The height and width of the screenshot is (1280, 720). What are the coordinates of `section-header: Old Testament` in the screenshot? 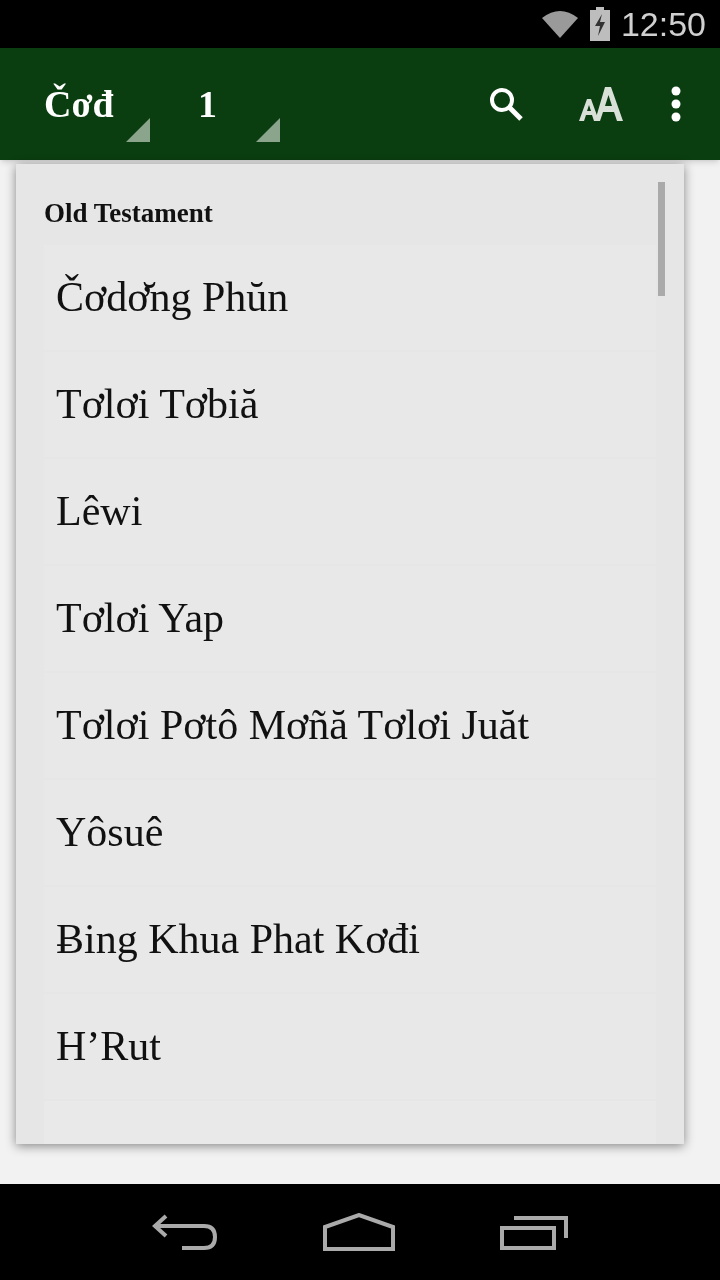 It's located at (129, 213).